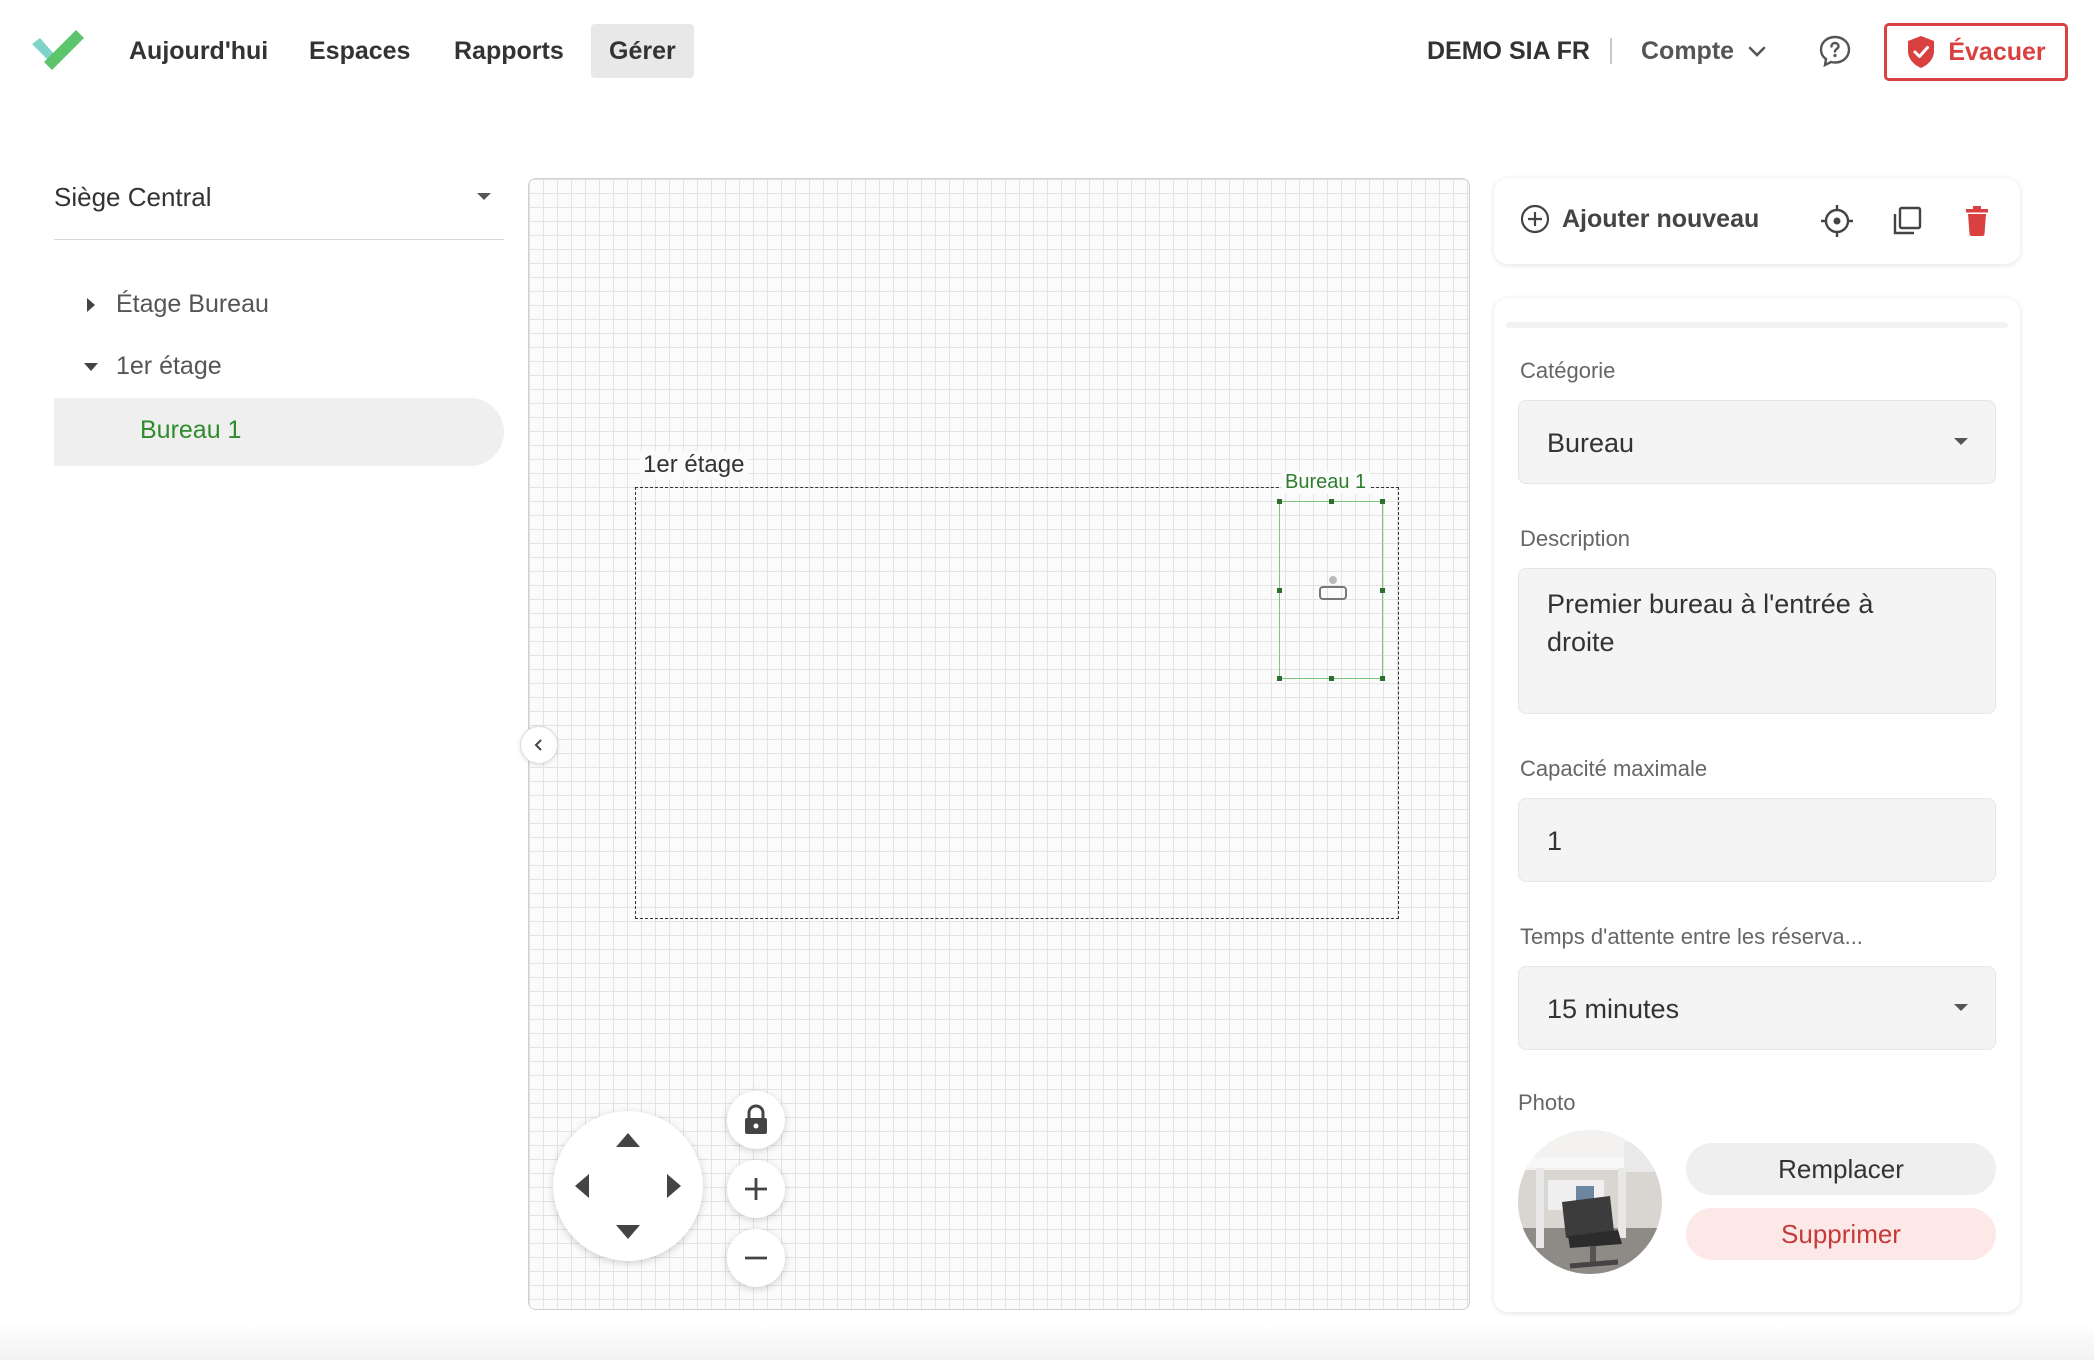 This screenshot has height=1360, width=2094. I want to click on minus-icon, so click(756, 1258).